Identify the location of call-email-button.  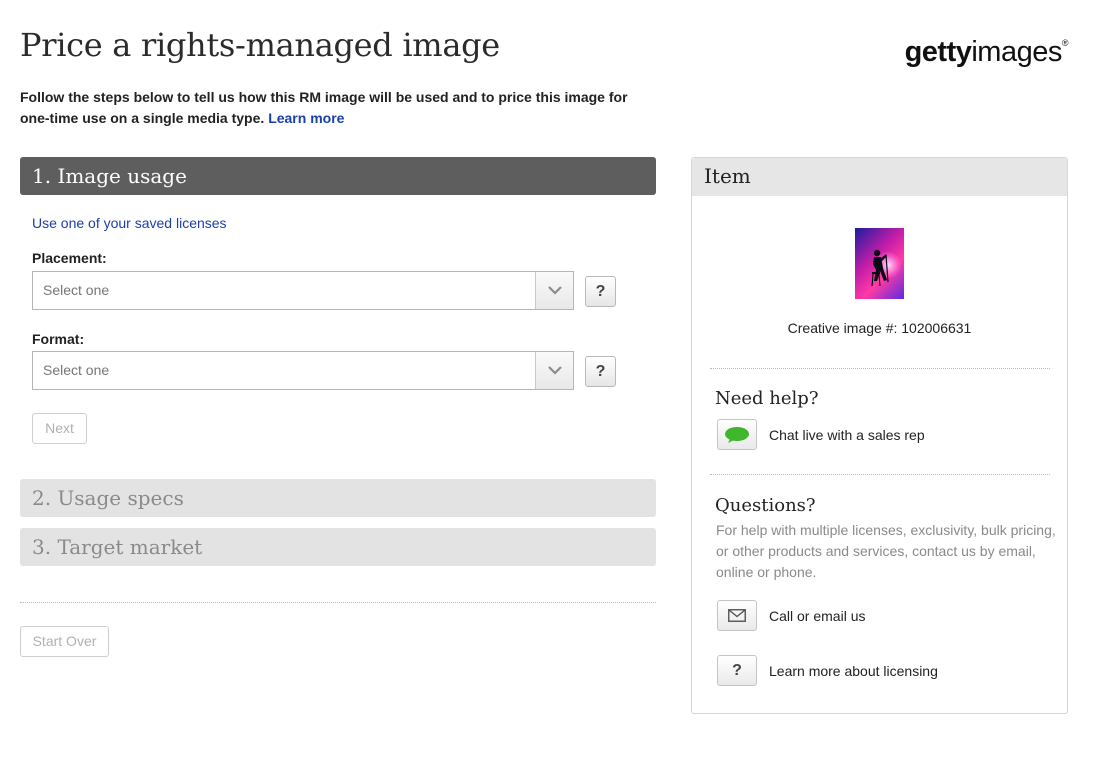
(737, 615).